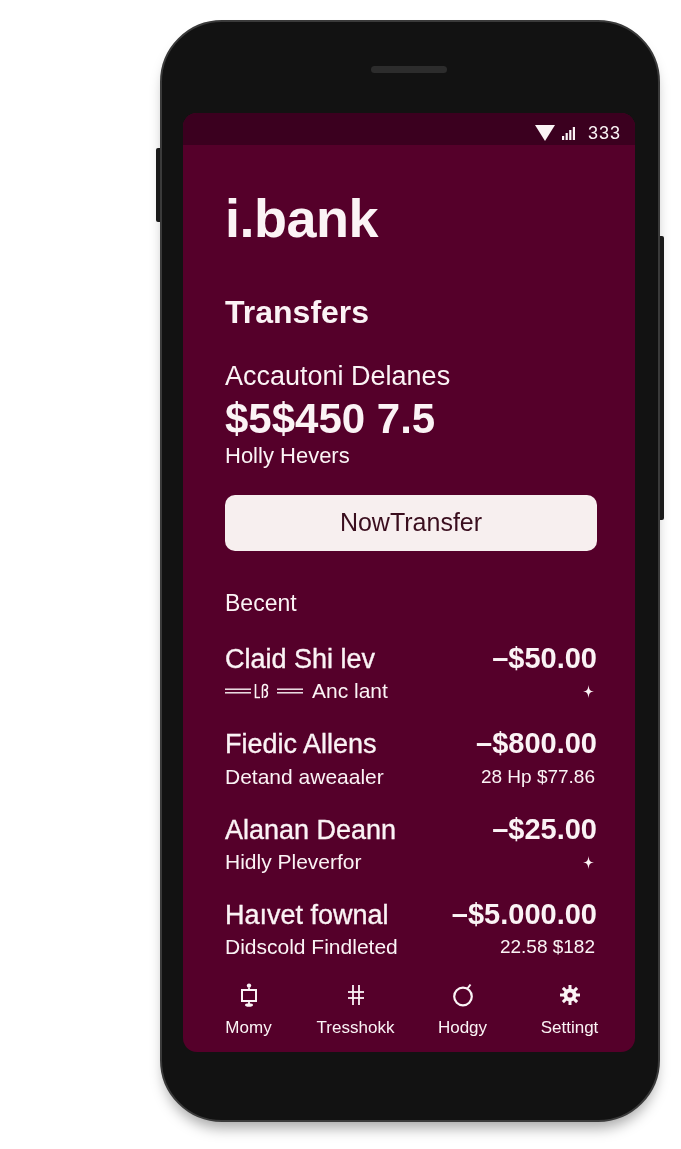  What do you see at coordinates (569, 995) in the screenshot?
I see `gear-icon` at bounding box center [569, 995].